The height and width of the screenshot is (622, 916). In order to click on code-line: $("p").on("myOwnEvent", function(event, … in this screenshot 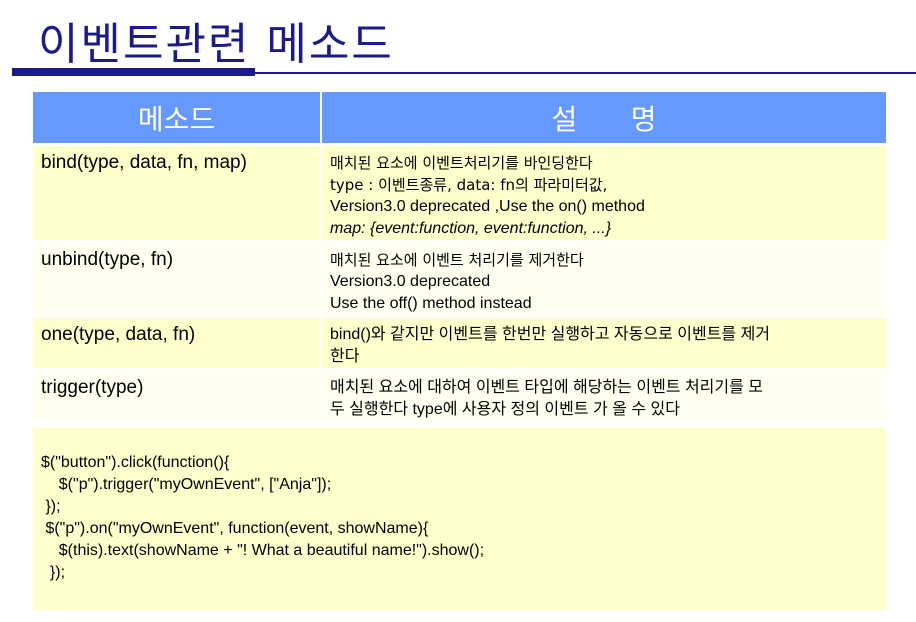, I will do `click(235, 528)`.